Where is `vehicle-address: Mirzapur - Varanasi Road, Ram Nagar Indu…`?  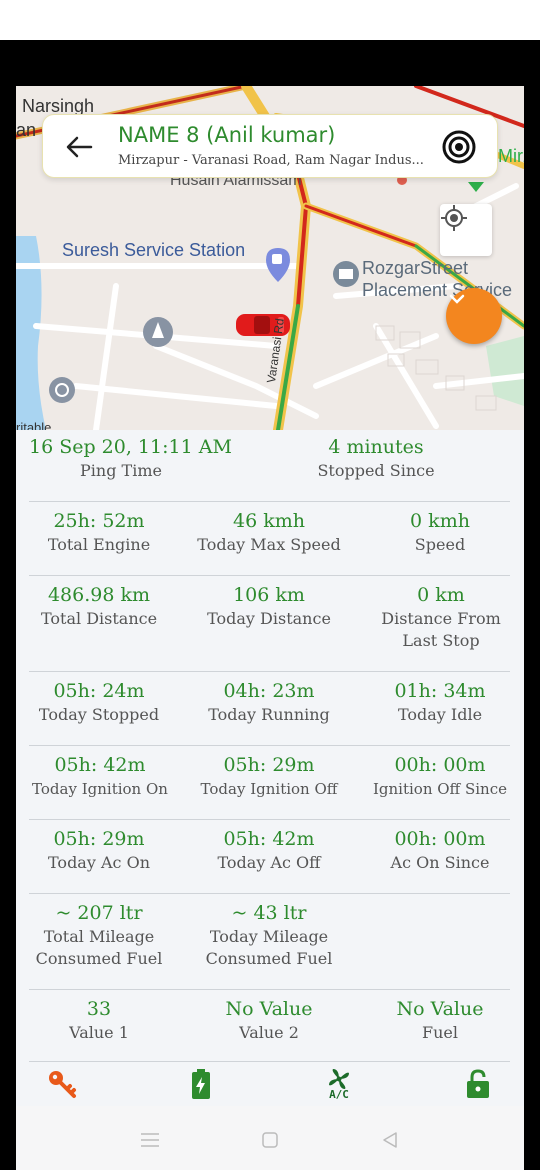 vehicle-address: Mirzapur - Varanasi Road, Ram Nagar Indu… is located at coordinates (271, 160).